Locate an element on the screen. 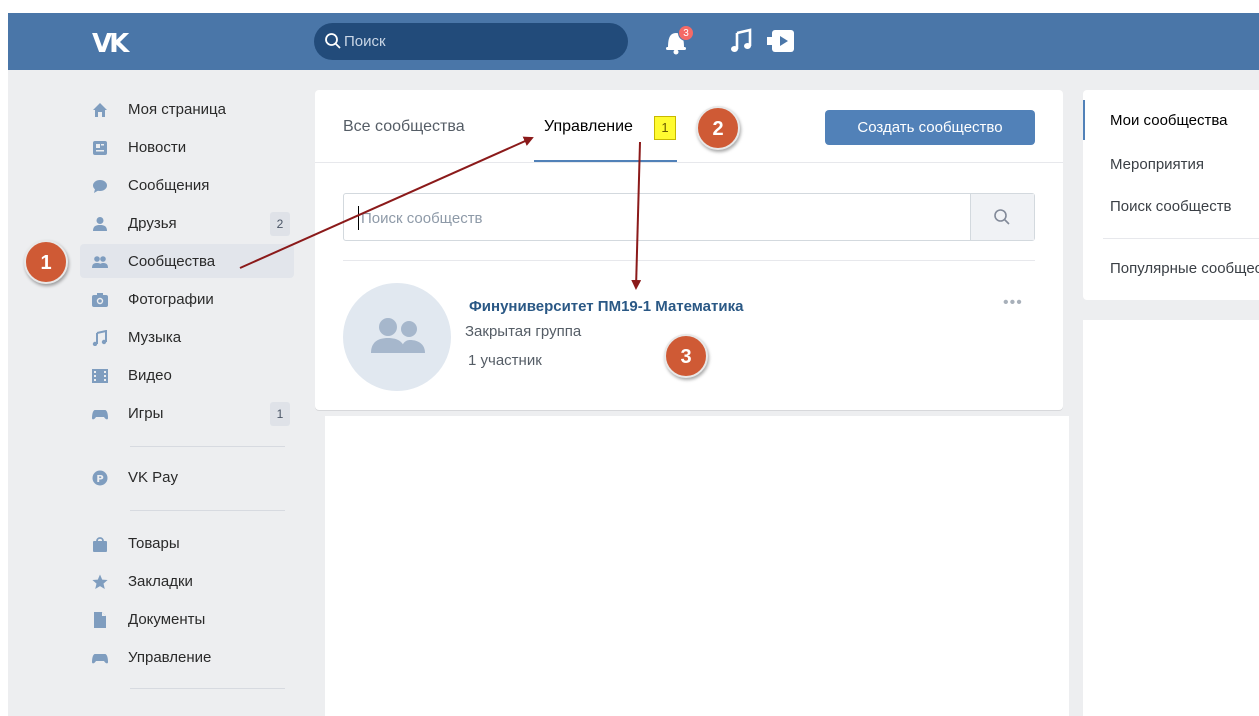  divider is located at coordinates (689, 260).